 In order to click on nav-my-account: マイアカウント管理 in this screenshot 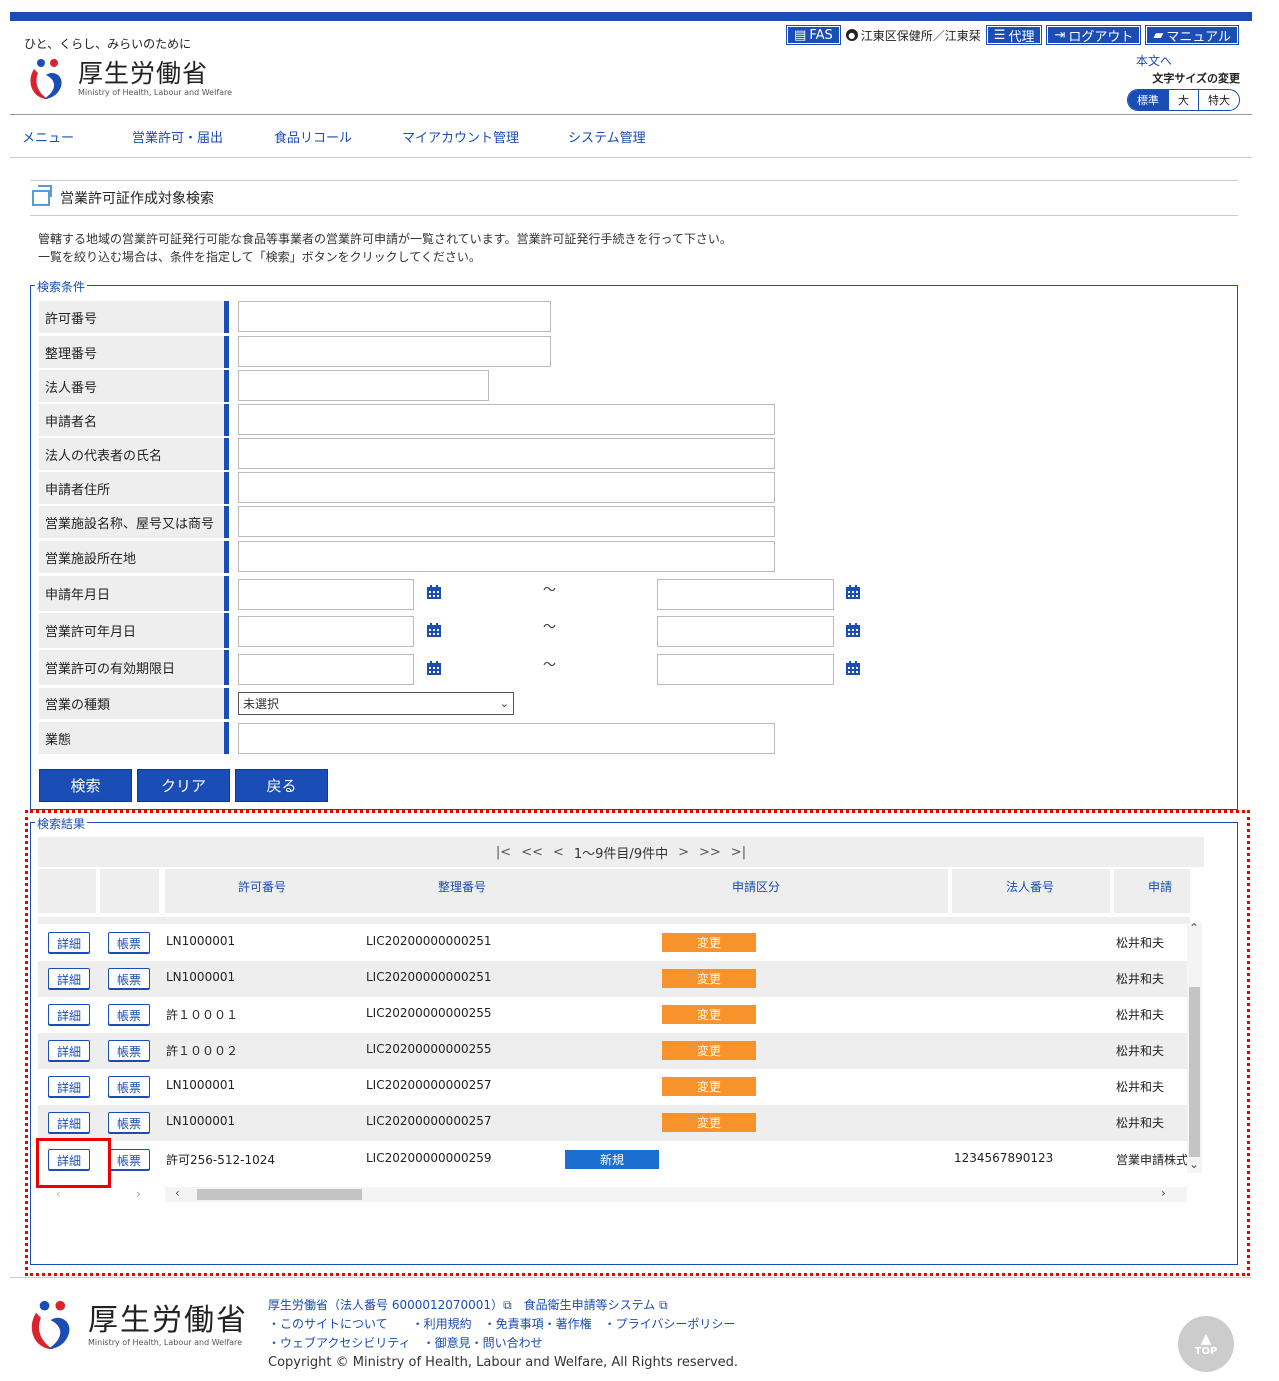, I will do `click(473, 136)`.